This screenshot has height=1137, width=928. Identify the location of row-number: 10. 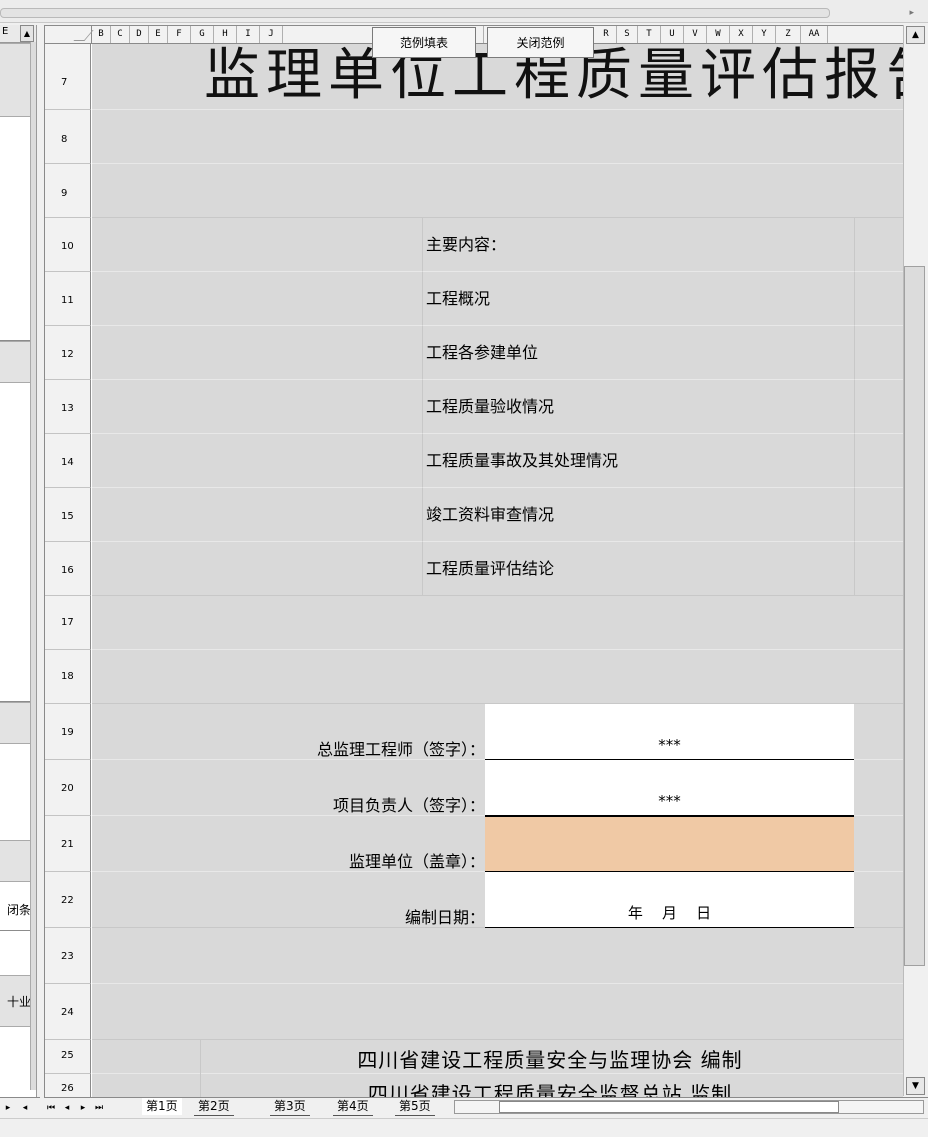
(68, 245).